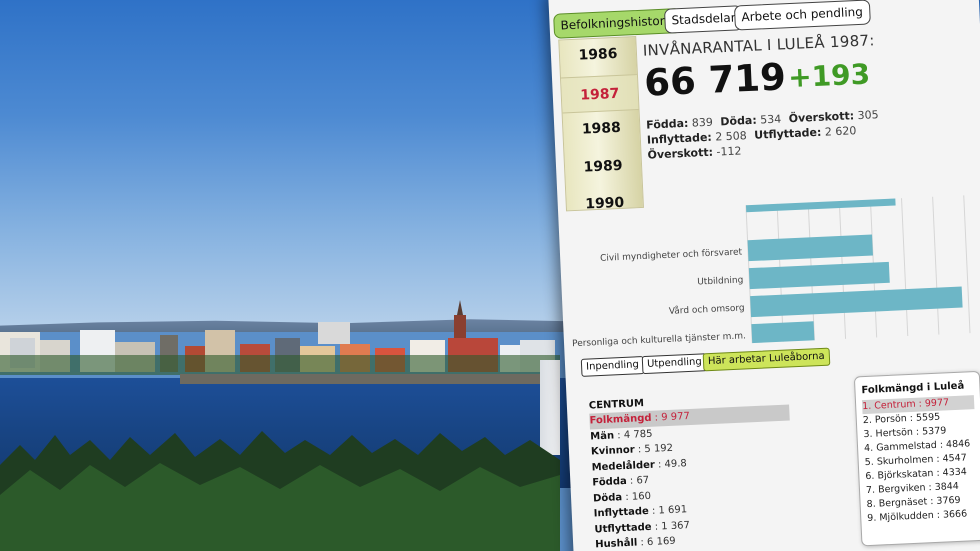 The width and height of the screenshot is (980, 551). Describe the element at coordinates (678, 153) in the screenshot. I see `migration-surplus-label: Överskott` at that location.